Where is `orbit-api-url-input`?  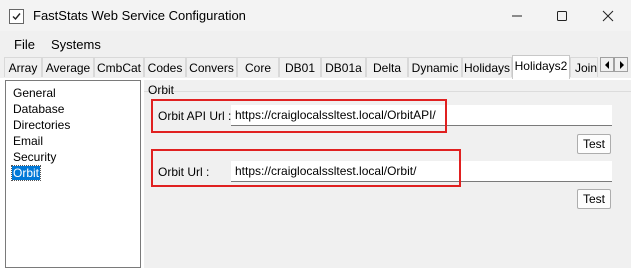
orbit-api-url-input is located at coordinates (421, 115).